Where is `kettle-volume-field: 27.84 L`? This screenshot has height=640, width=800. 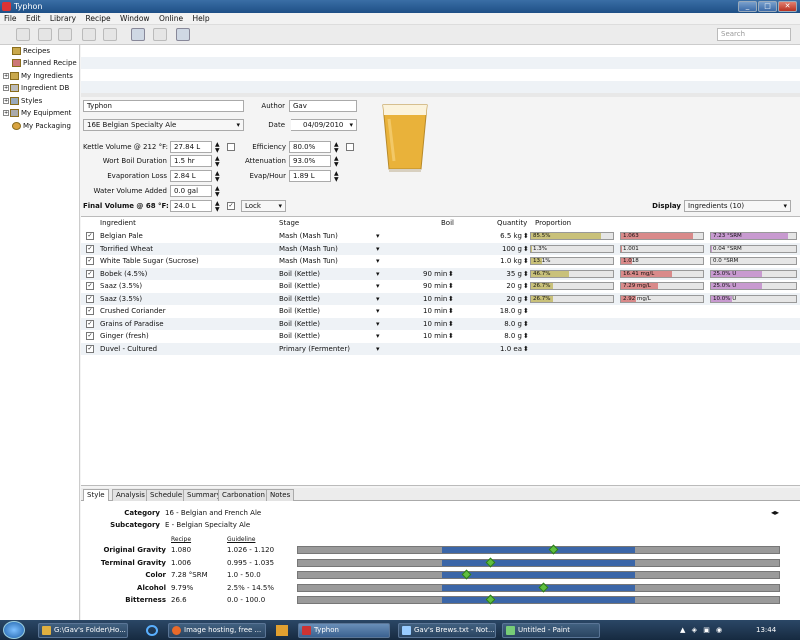 kettle-volume-field: 27.84 L is located at coordinates (191, 147).